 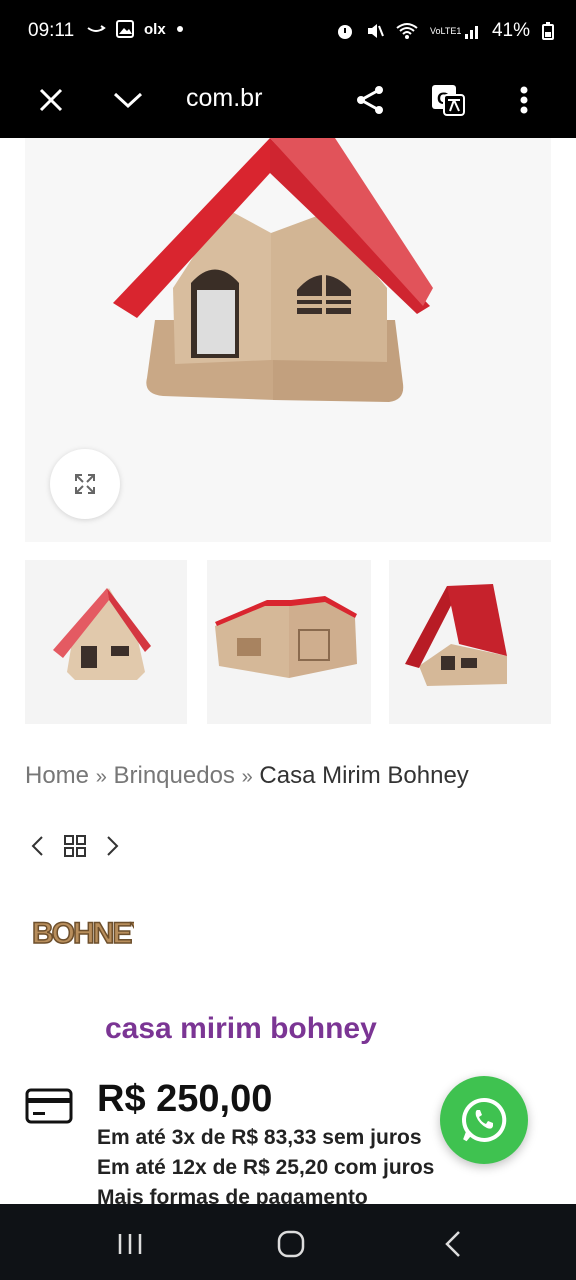 What do you see at coordinates (37, 846) in the screenshot?
I see `prev-product-icon` at bounding box center [37, 846].